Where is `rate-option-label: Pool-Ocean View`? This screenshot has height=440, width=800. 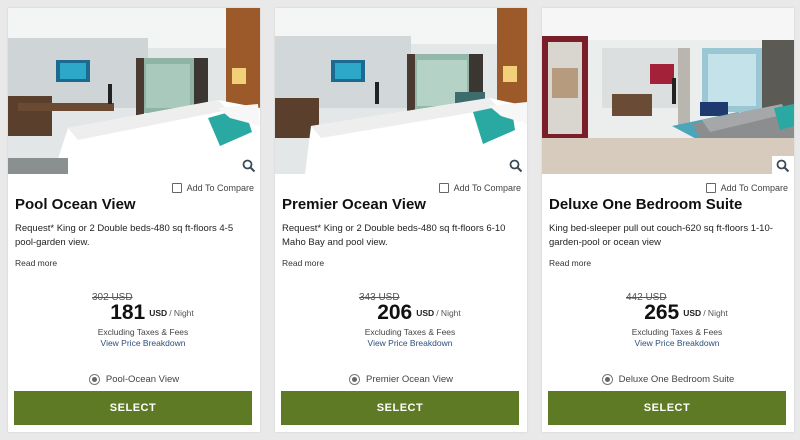 rate-option-label: Pool-Ocean View is located at coordinates (142, 379).